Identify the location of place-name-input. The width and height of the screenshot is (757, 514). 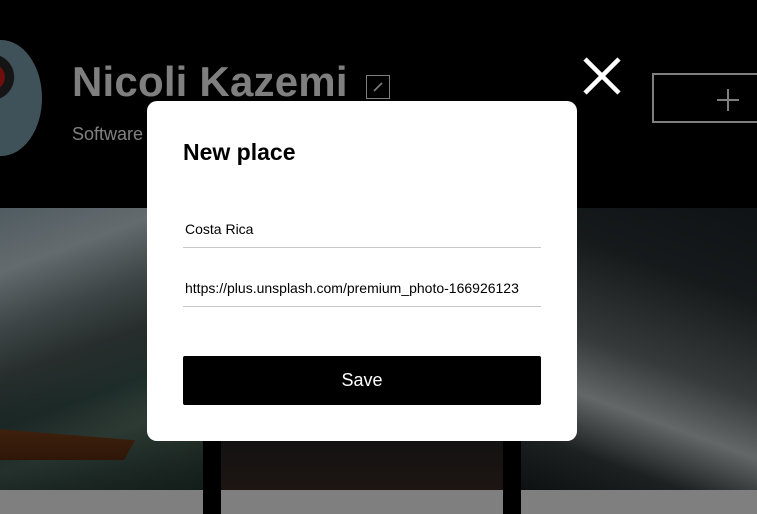
(362, 233).